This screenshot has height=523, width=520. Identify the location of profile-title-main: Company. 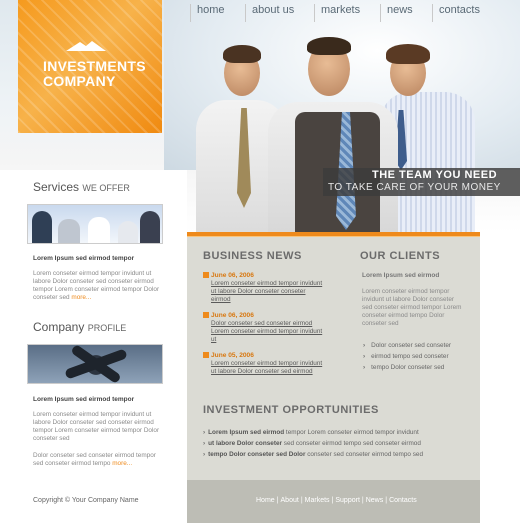
(59, 327).